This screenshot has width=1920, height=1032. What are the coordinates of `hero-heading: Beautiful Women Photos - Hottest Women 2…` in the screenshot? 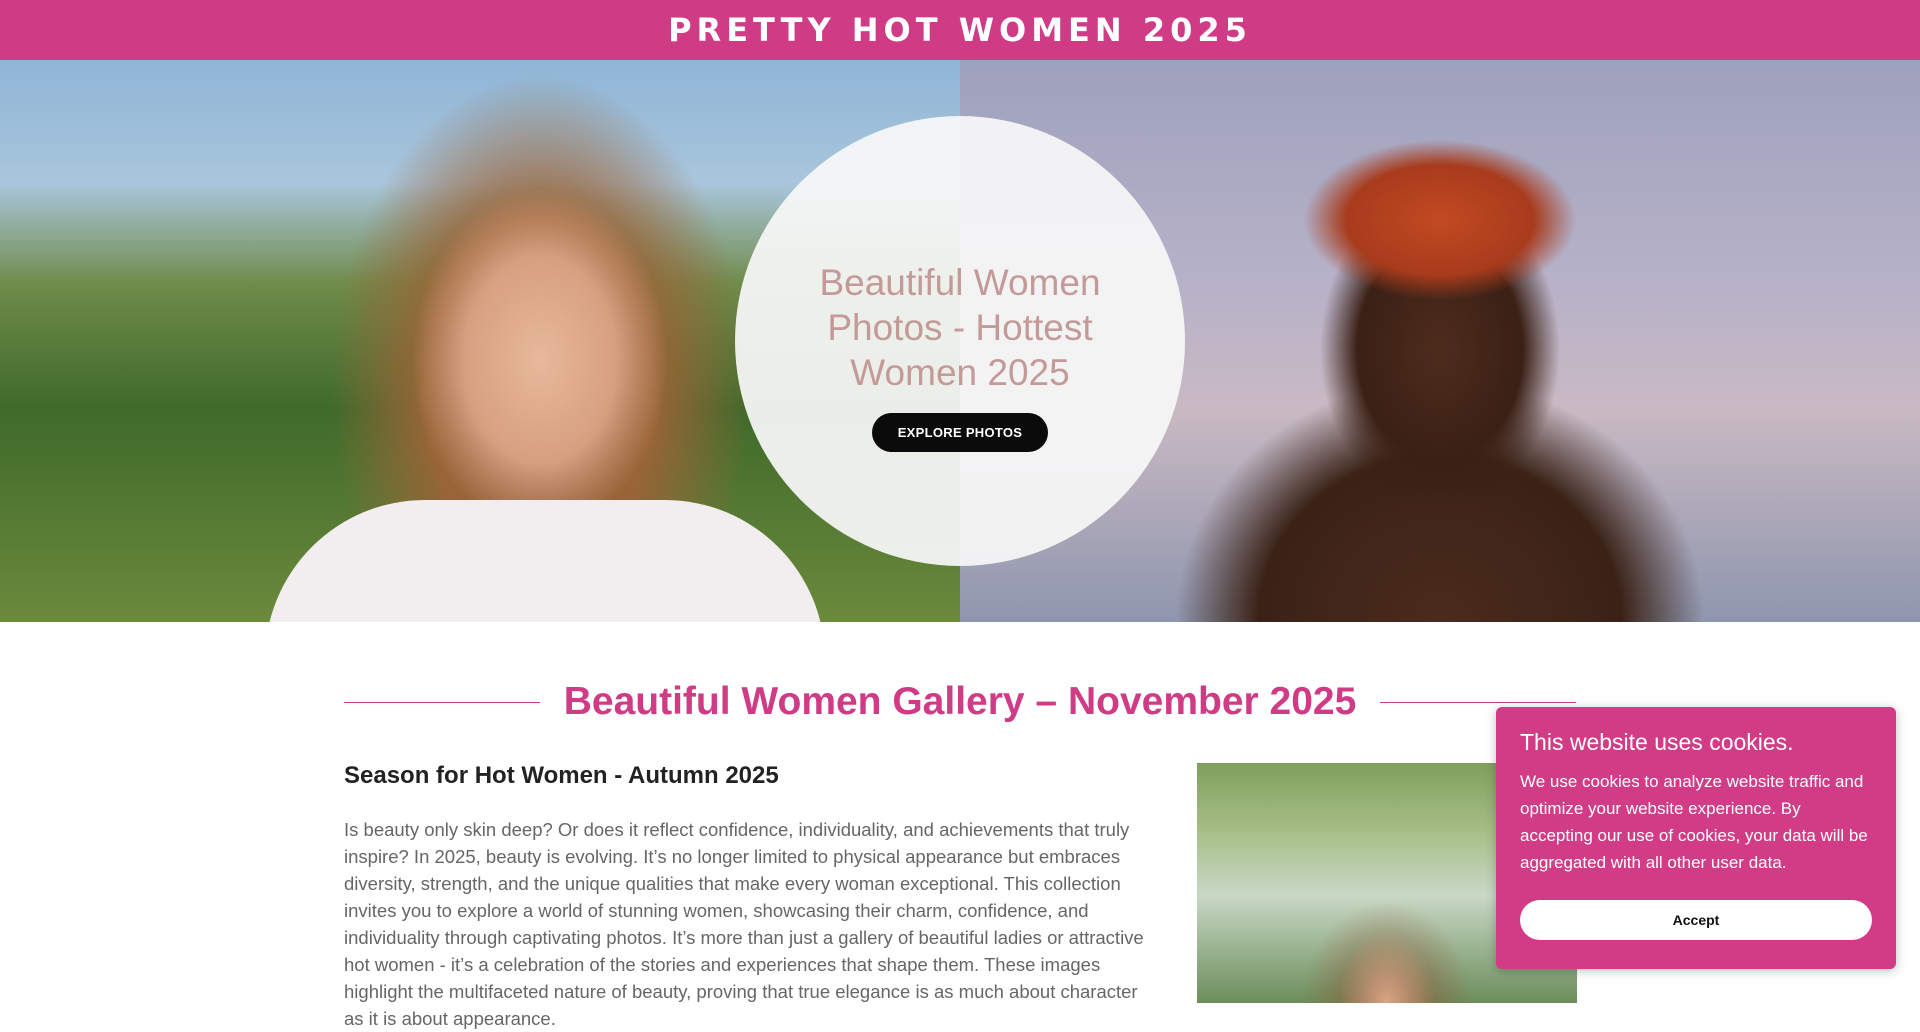 It's located at (960, 327).